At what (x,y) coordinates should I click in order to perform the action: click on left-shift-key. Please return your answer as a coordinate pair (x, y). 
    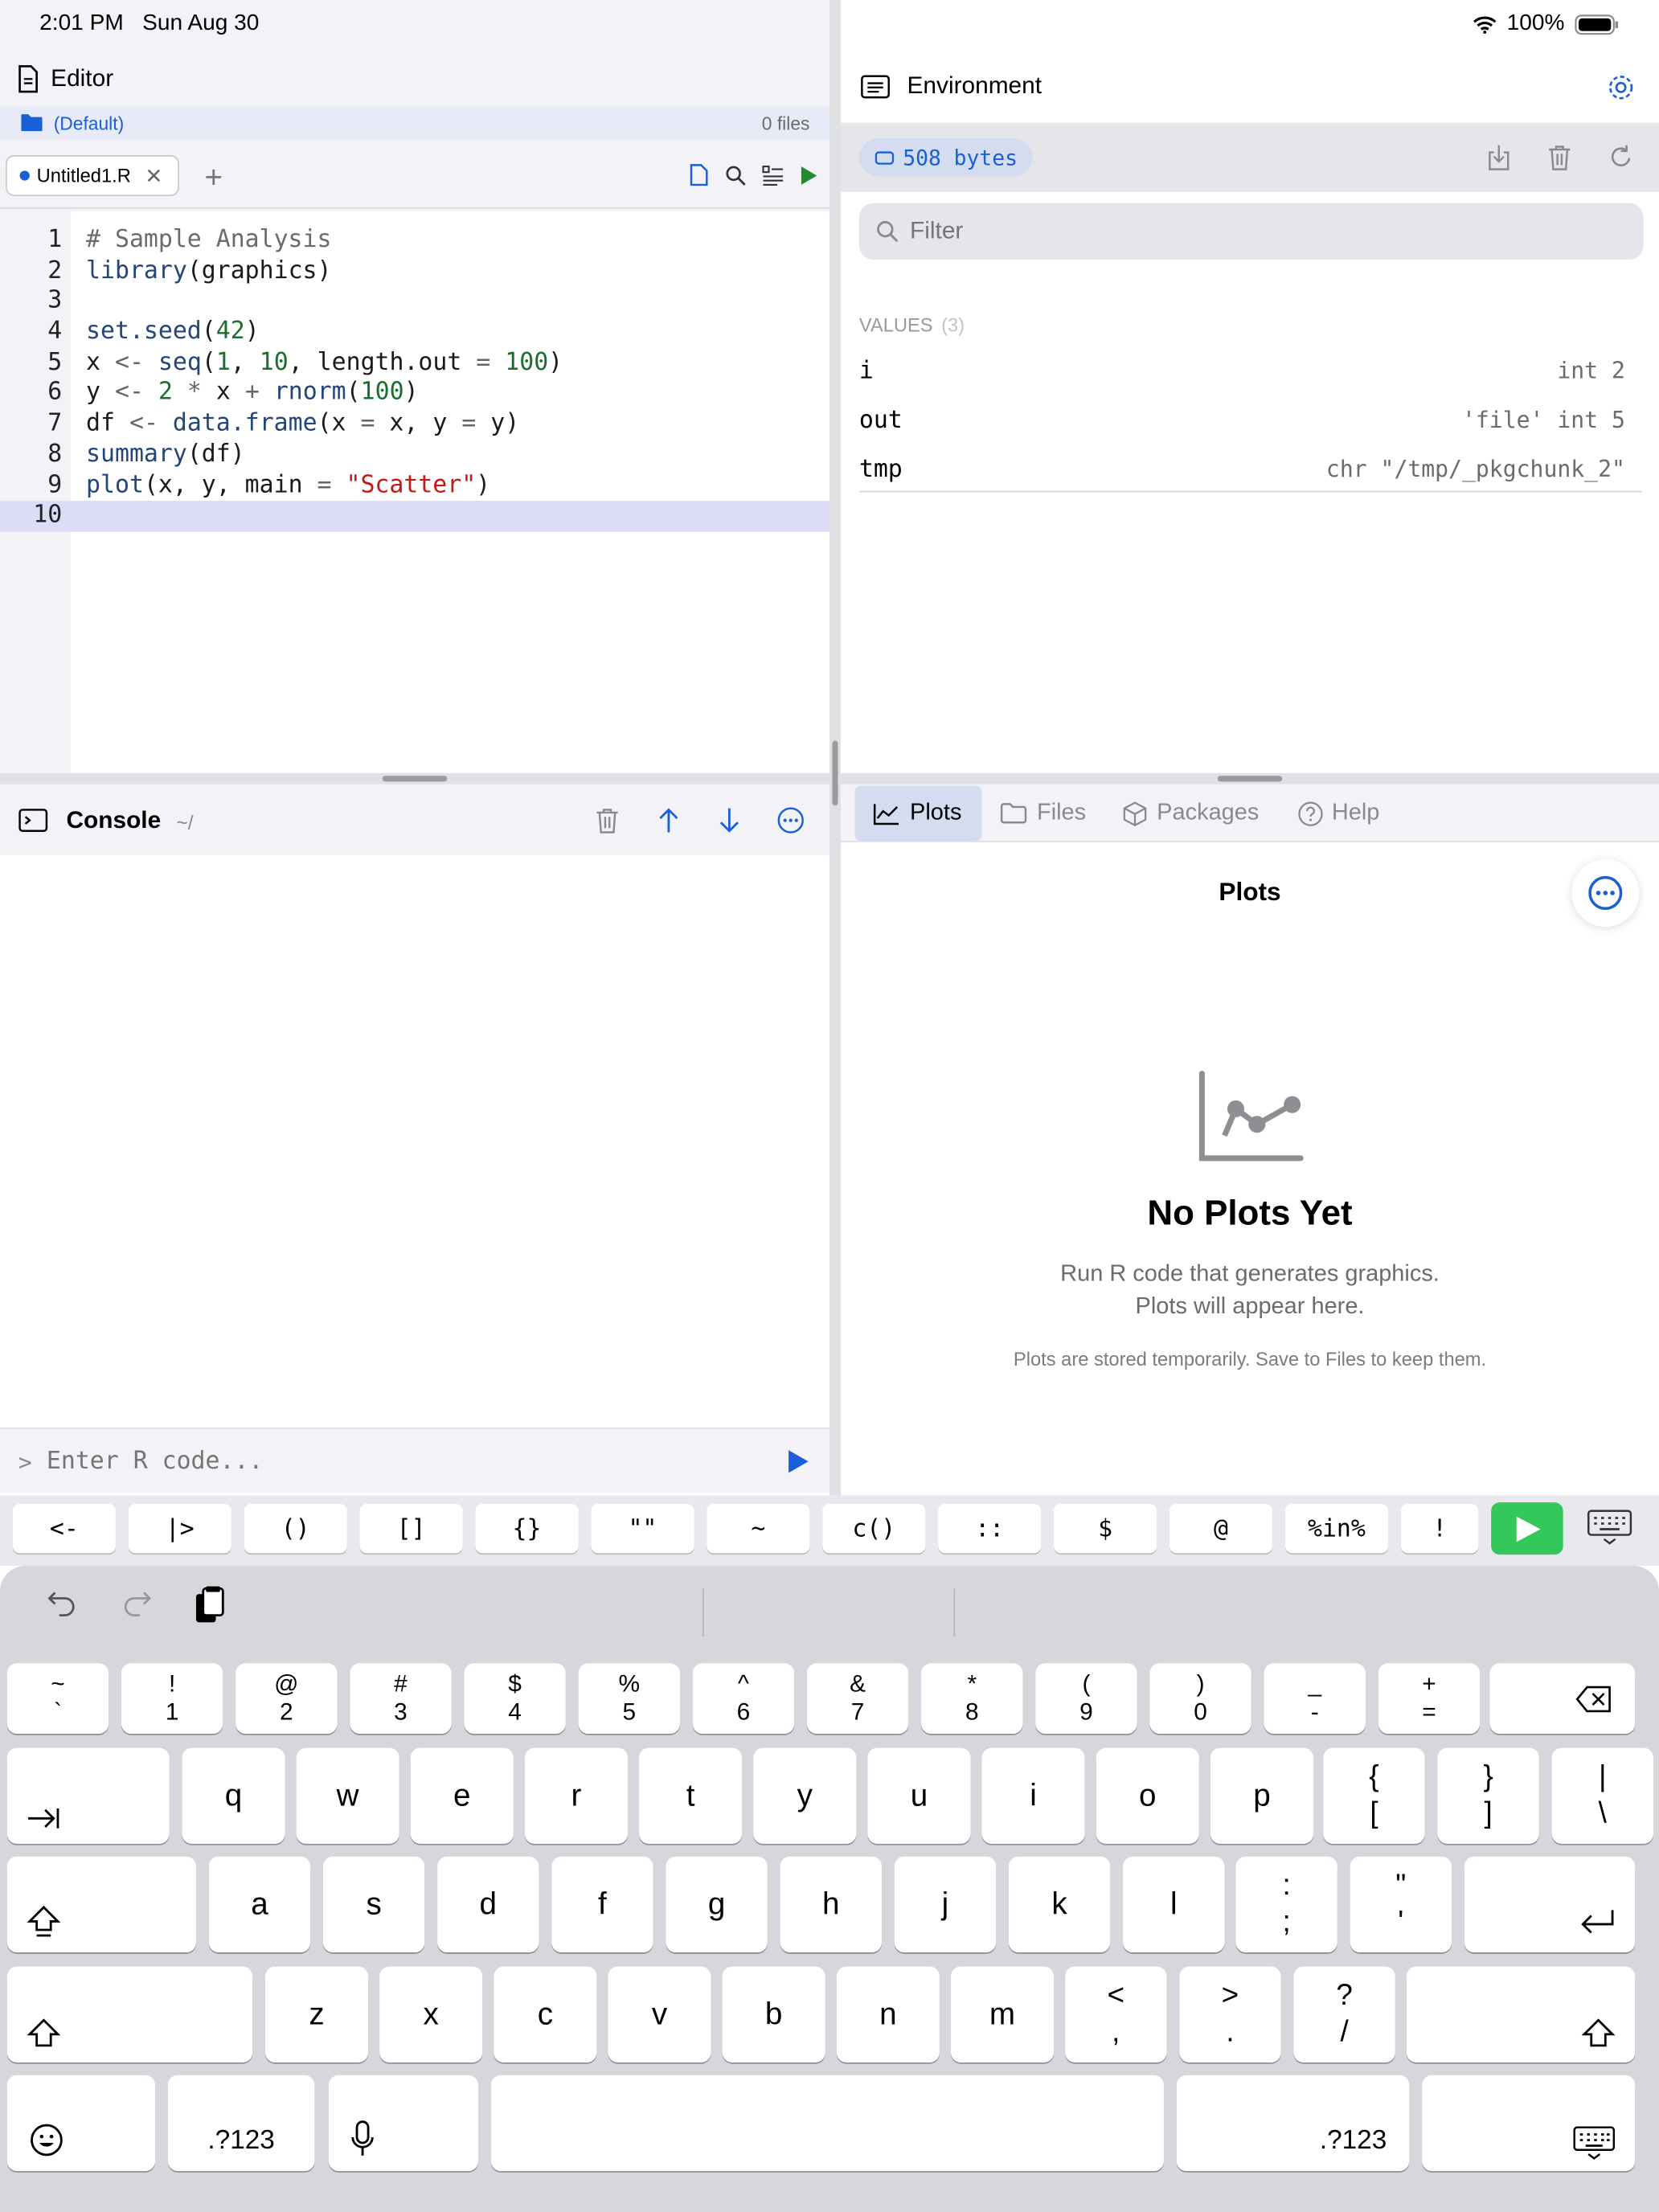
    Looking at the image, I should click on (129, 2014).